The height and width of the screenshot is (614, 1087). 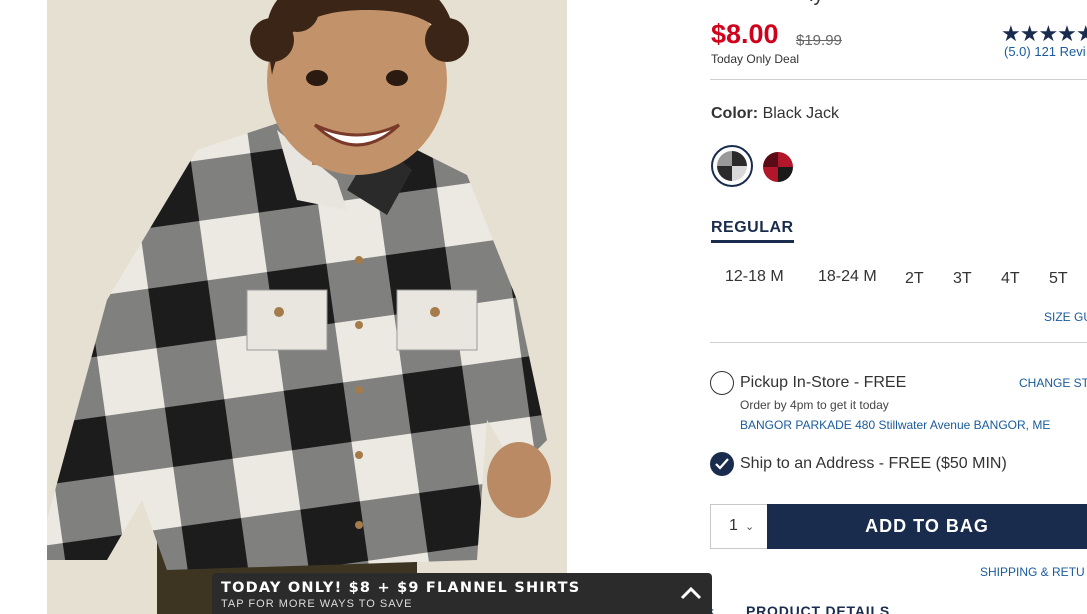 What do you see at coordinates (1053, 383) in the screenshot?
I see `change-store-link: CHANGE ST` at bounding box center [1053, 383].